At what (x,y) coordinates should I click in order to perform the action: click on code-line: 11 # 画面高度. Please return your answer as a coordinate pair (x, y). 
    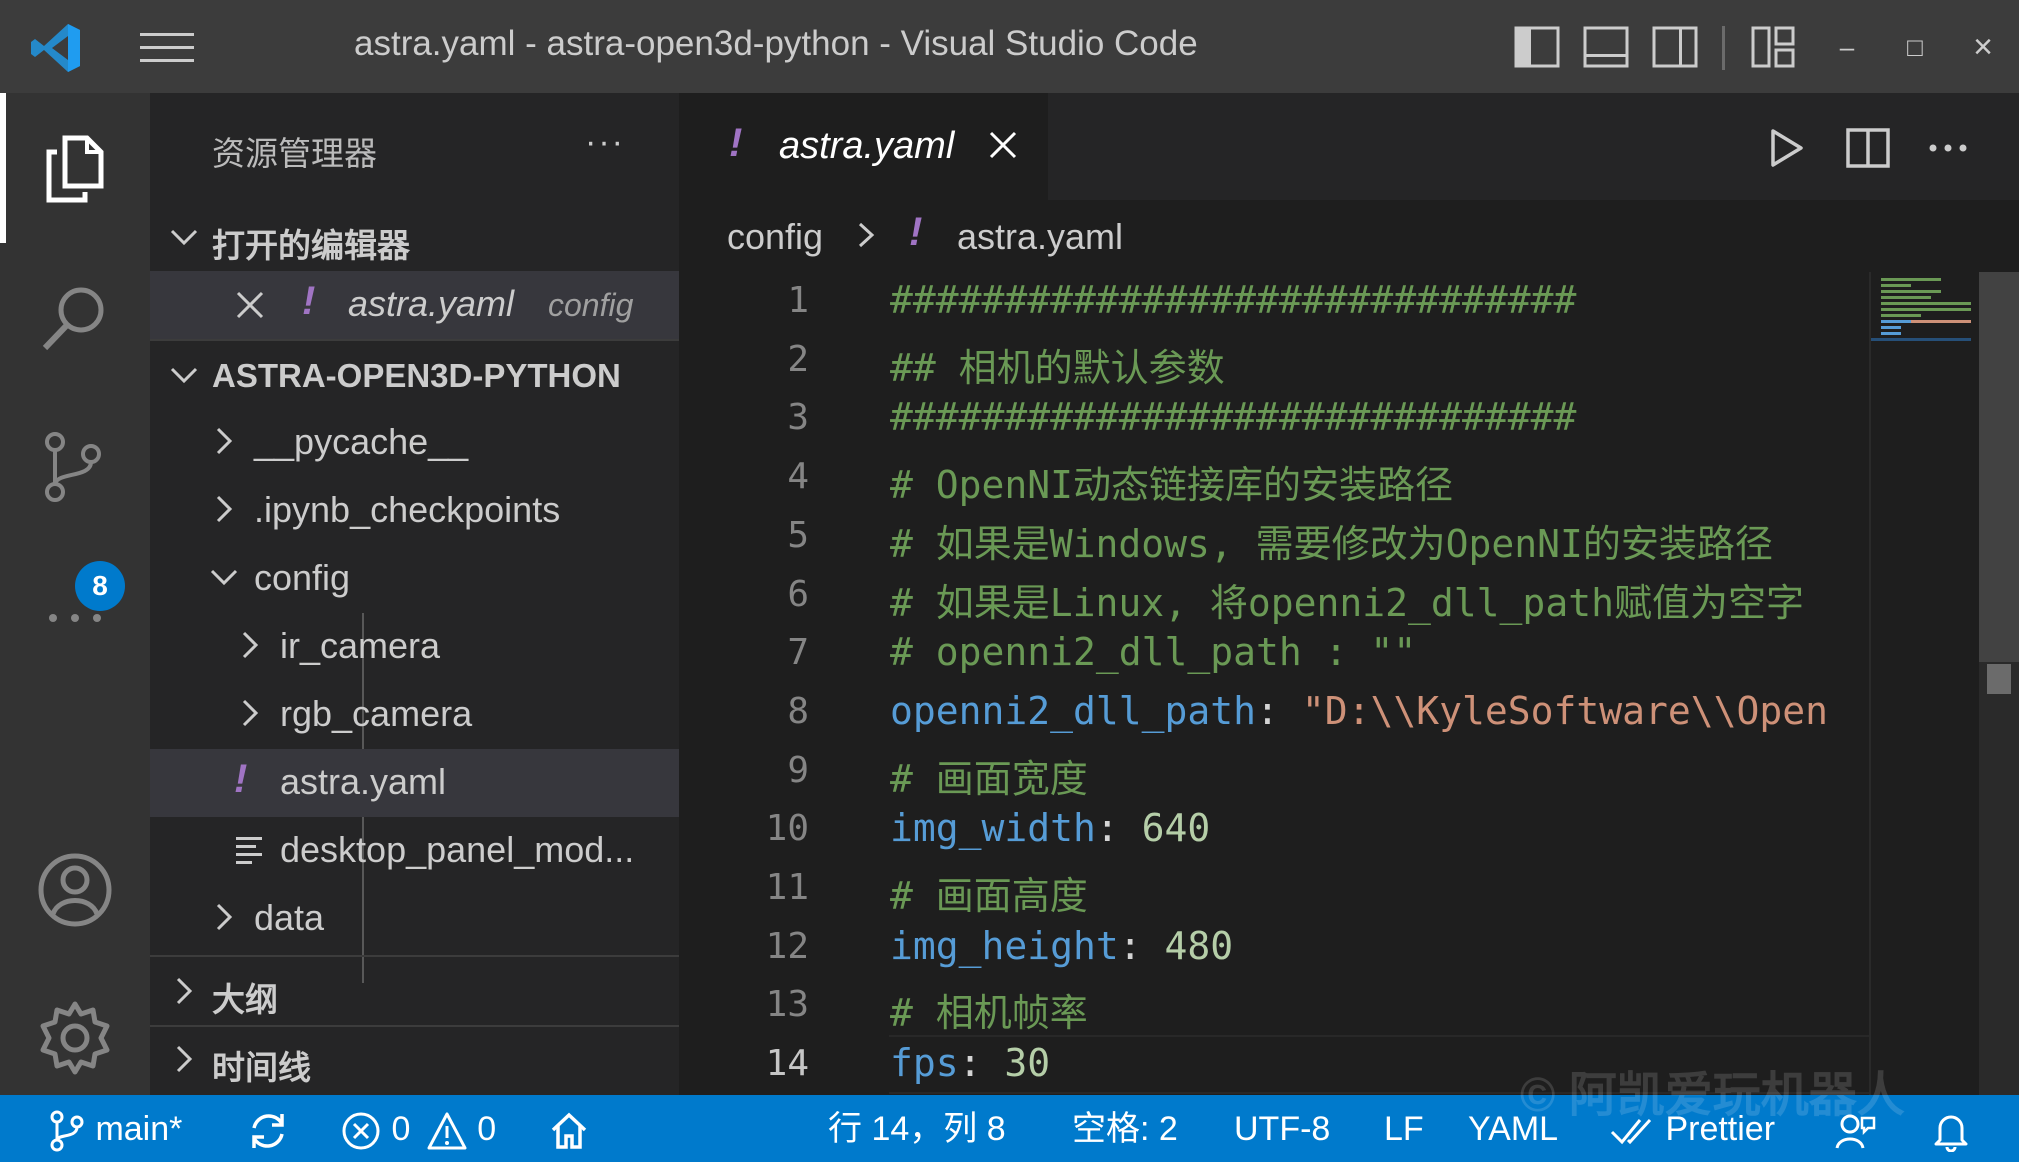
    Looking at the image, I should click on (1274, 888).